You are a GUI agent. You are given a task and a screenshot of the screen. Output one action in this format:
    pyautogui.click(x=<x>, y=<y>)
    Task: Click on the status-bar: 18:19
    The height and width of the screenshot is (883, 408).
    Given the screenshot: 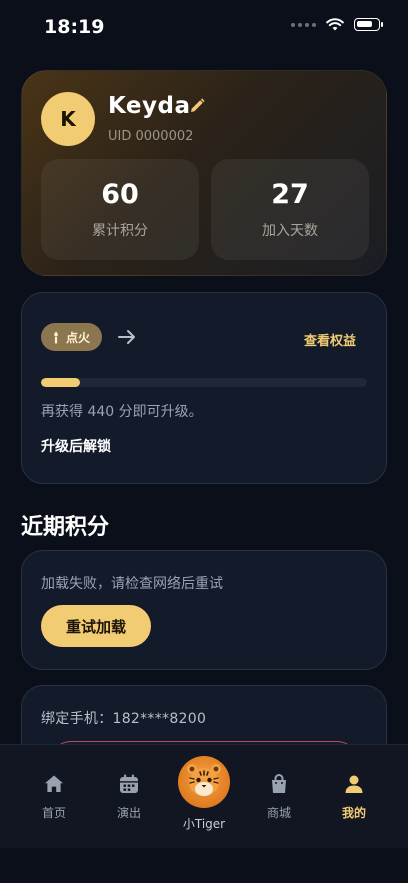 What is the action you would take?
    pyautogui.click(x=204, y=27)
    